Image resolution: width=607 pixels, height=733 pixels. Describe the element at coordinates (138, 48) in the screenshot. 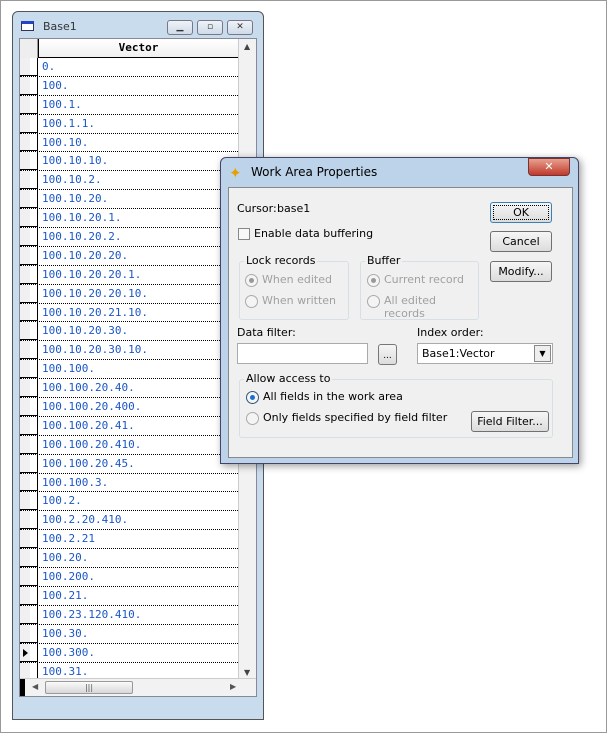

I see `column-header-vector: Vector` at that location.